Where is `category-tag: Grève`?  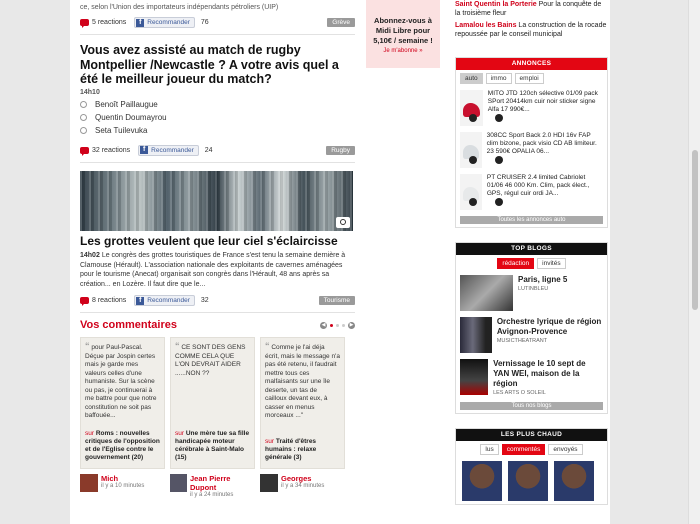 category-tag: Grève is located at coordinates (341, 22).